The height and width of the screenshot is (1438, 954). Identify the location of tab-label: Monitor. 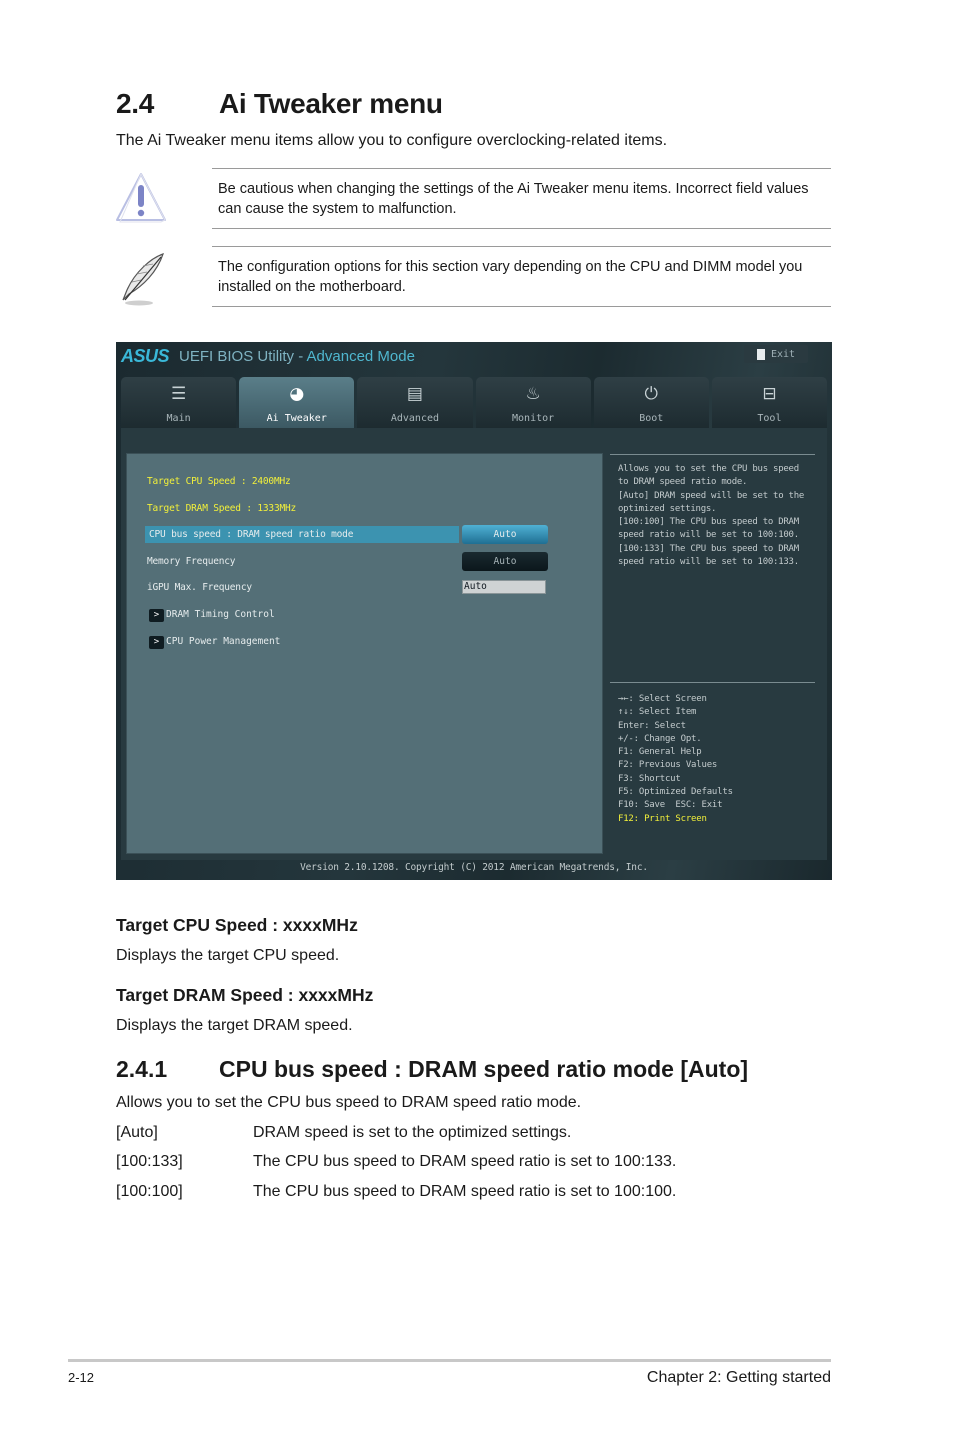
(533, 418).